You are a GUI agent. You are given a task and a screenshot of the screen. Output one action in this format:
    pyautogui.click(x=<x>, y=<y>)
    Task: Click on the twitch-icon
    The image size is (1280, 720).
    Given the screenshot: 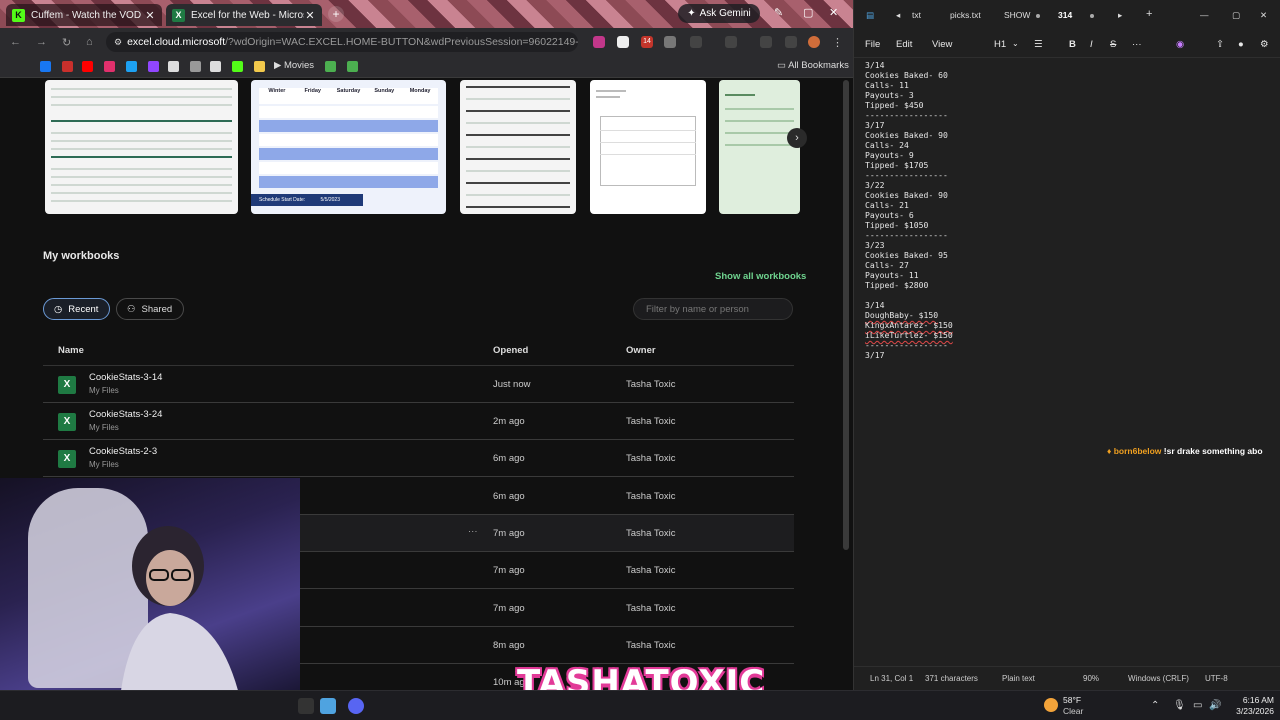 What is the action you would take?
    pyautogui.click(x=153, y=66)
    